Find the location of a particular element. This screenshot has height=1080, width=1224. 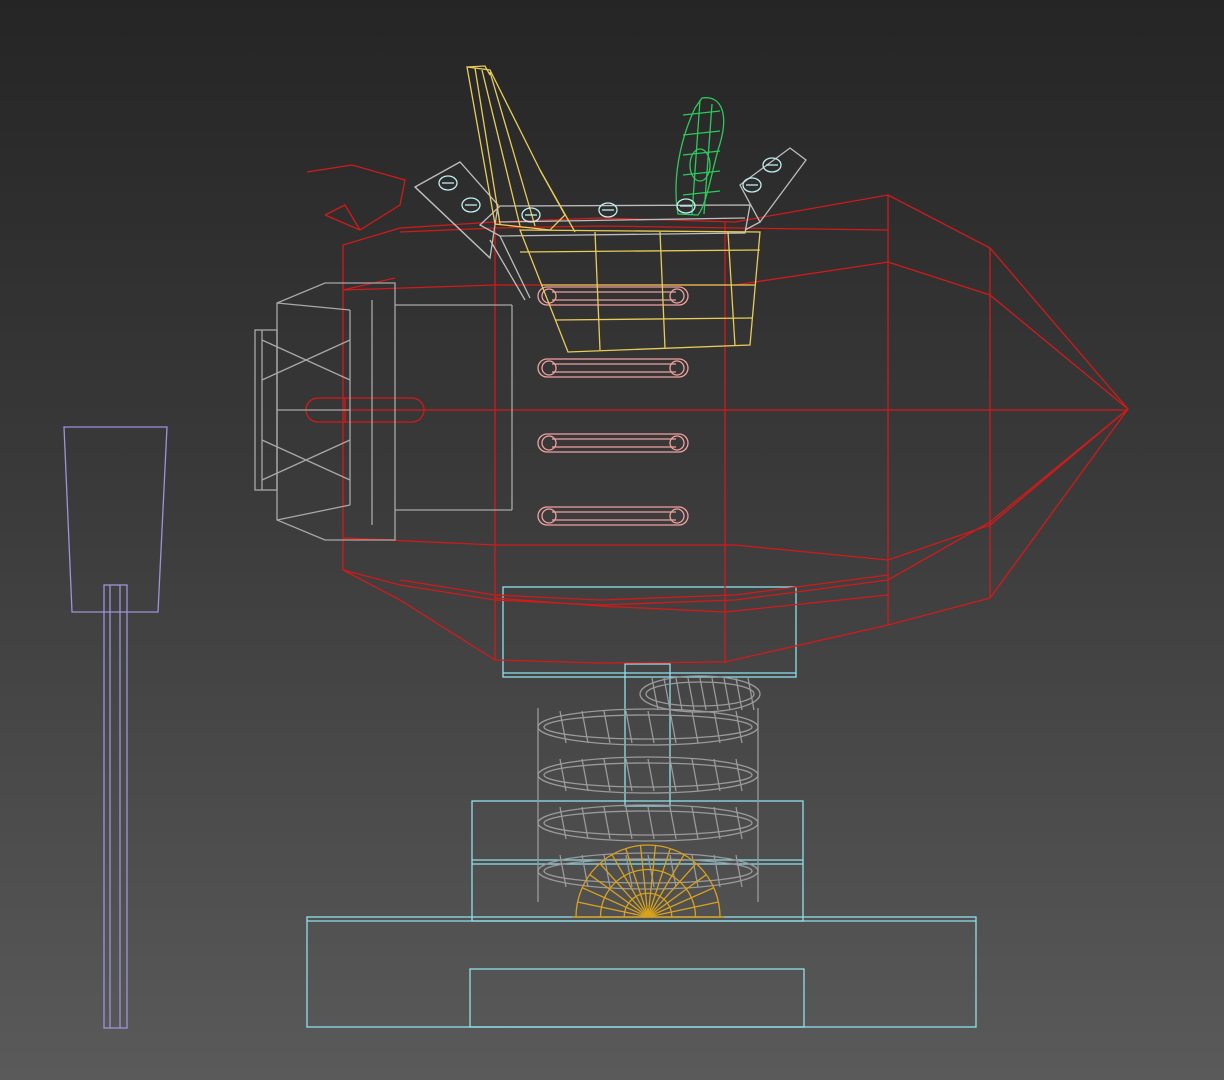

spring-wireframe is located at coordinates (649, 788).